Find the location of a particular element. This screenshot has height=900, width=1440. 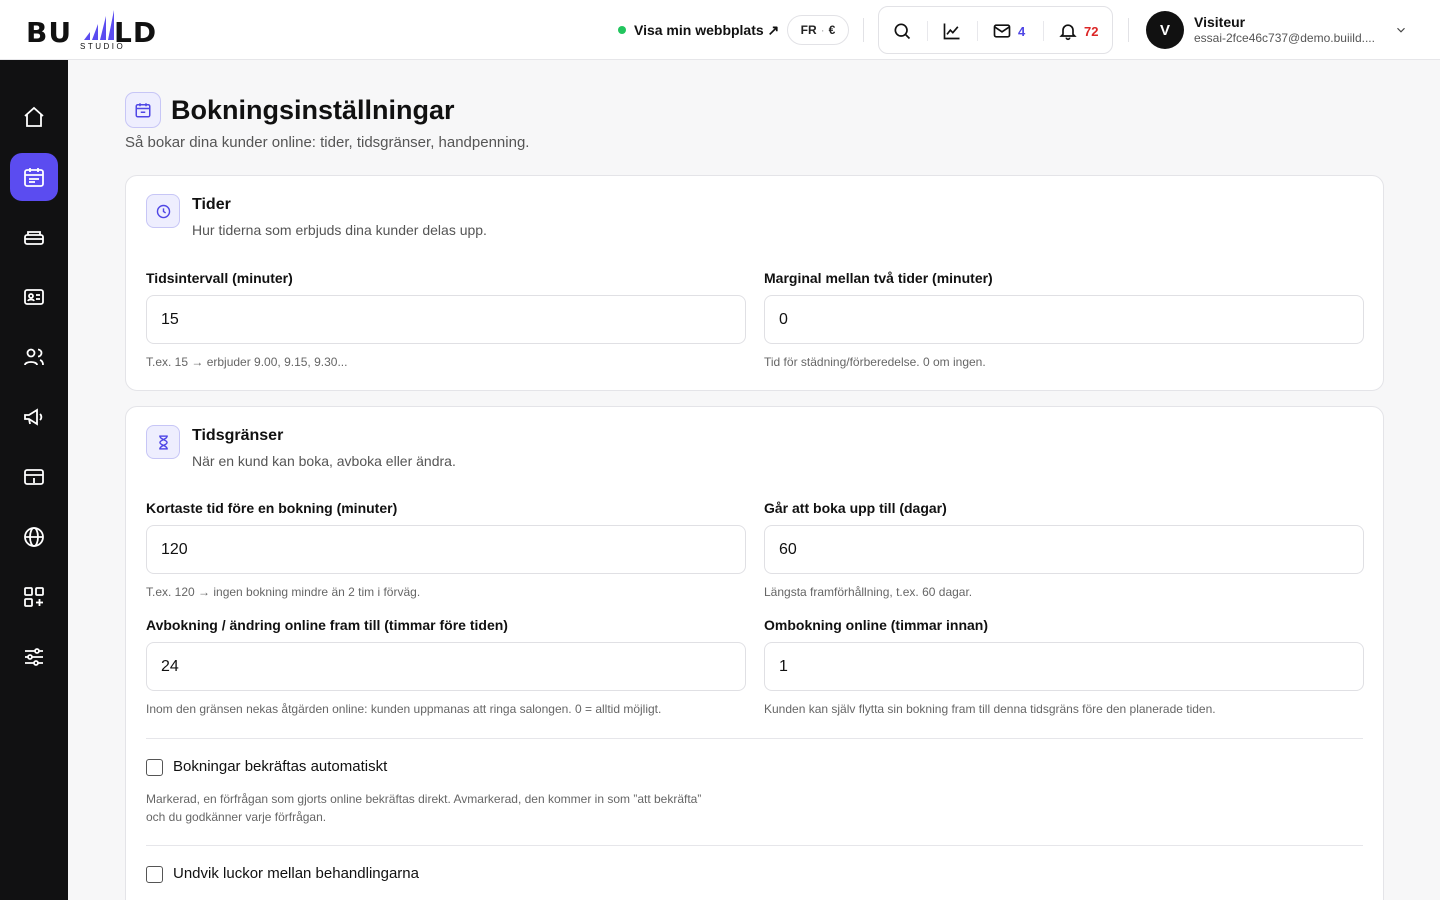

margin-label: Marginal mellan två tider (minuter) is located at coordinates (878, 278).